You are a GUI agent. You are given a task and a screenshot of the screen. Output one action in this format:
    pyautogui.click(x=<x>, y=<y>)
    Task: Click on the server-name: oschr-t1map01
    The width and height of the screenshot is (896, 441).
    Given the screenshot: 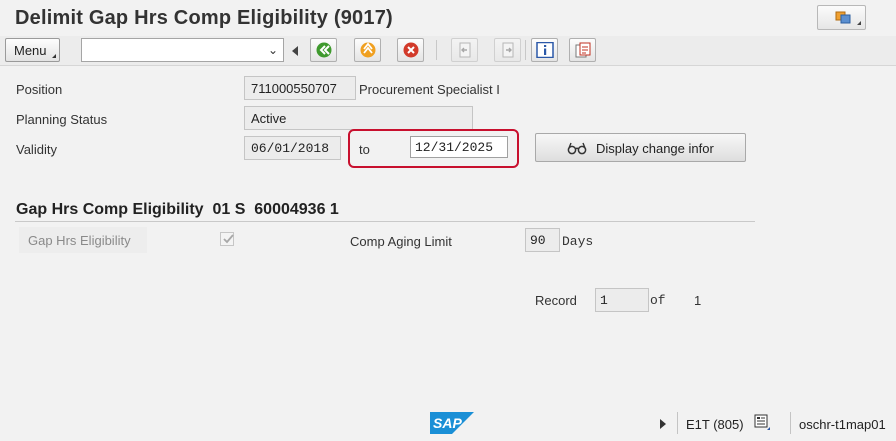 What is the action you would take?
    pyautogui.click(x=842, y=424)
    